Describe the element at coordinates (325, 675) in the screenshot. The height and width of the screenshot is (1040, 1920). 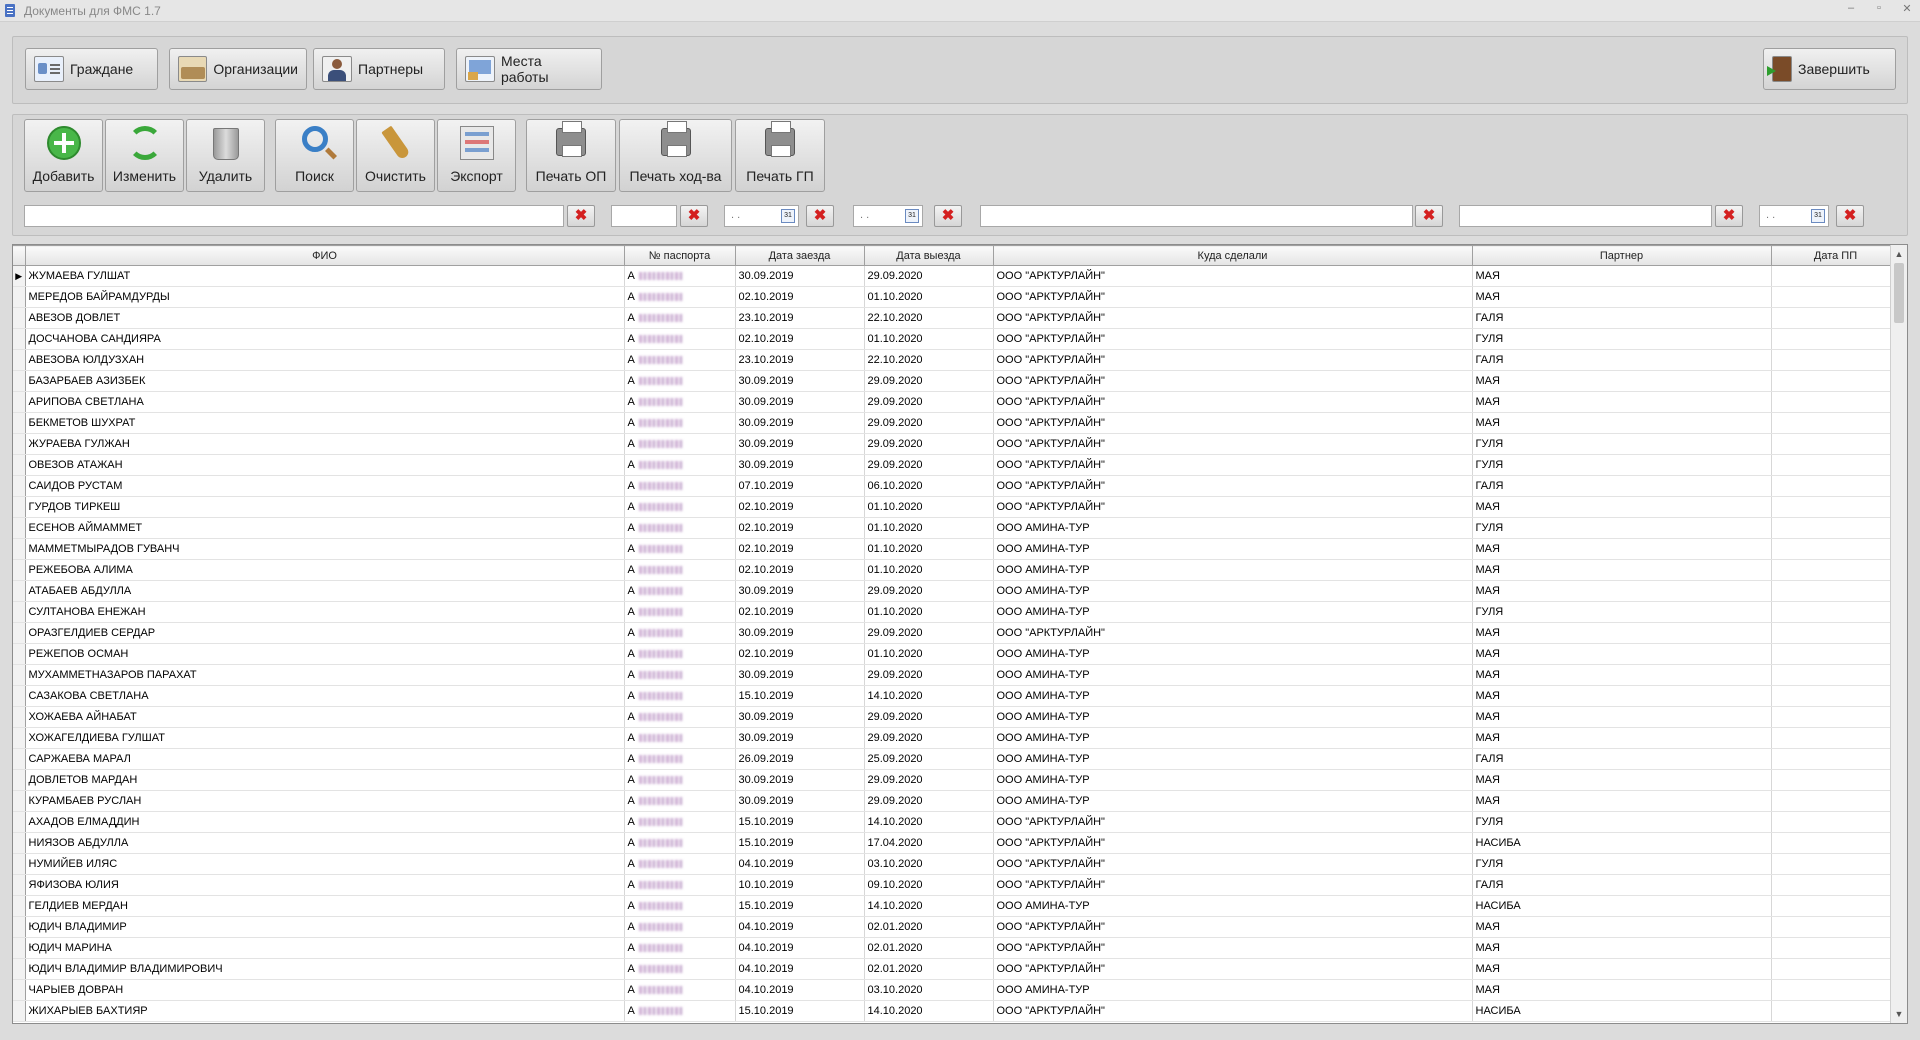
I see `cell-fio: МУХАММЕТНАЗАРОВ ПАРАХАТ` at that location.